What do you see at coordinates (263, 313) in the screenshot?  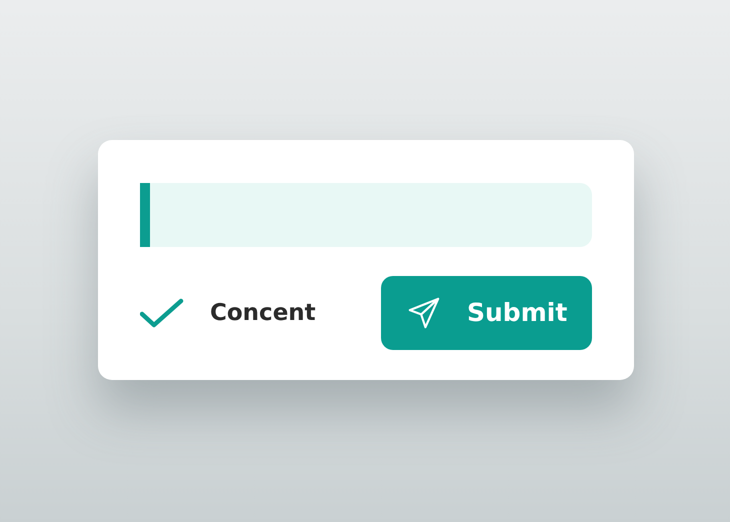 I see `consent-label: Concent` at bounding box center [263, 313].